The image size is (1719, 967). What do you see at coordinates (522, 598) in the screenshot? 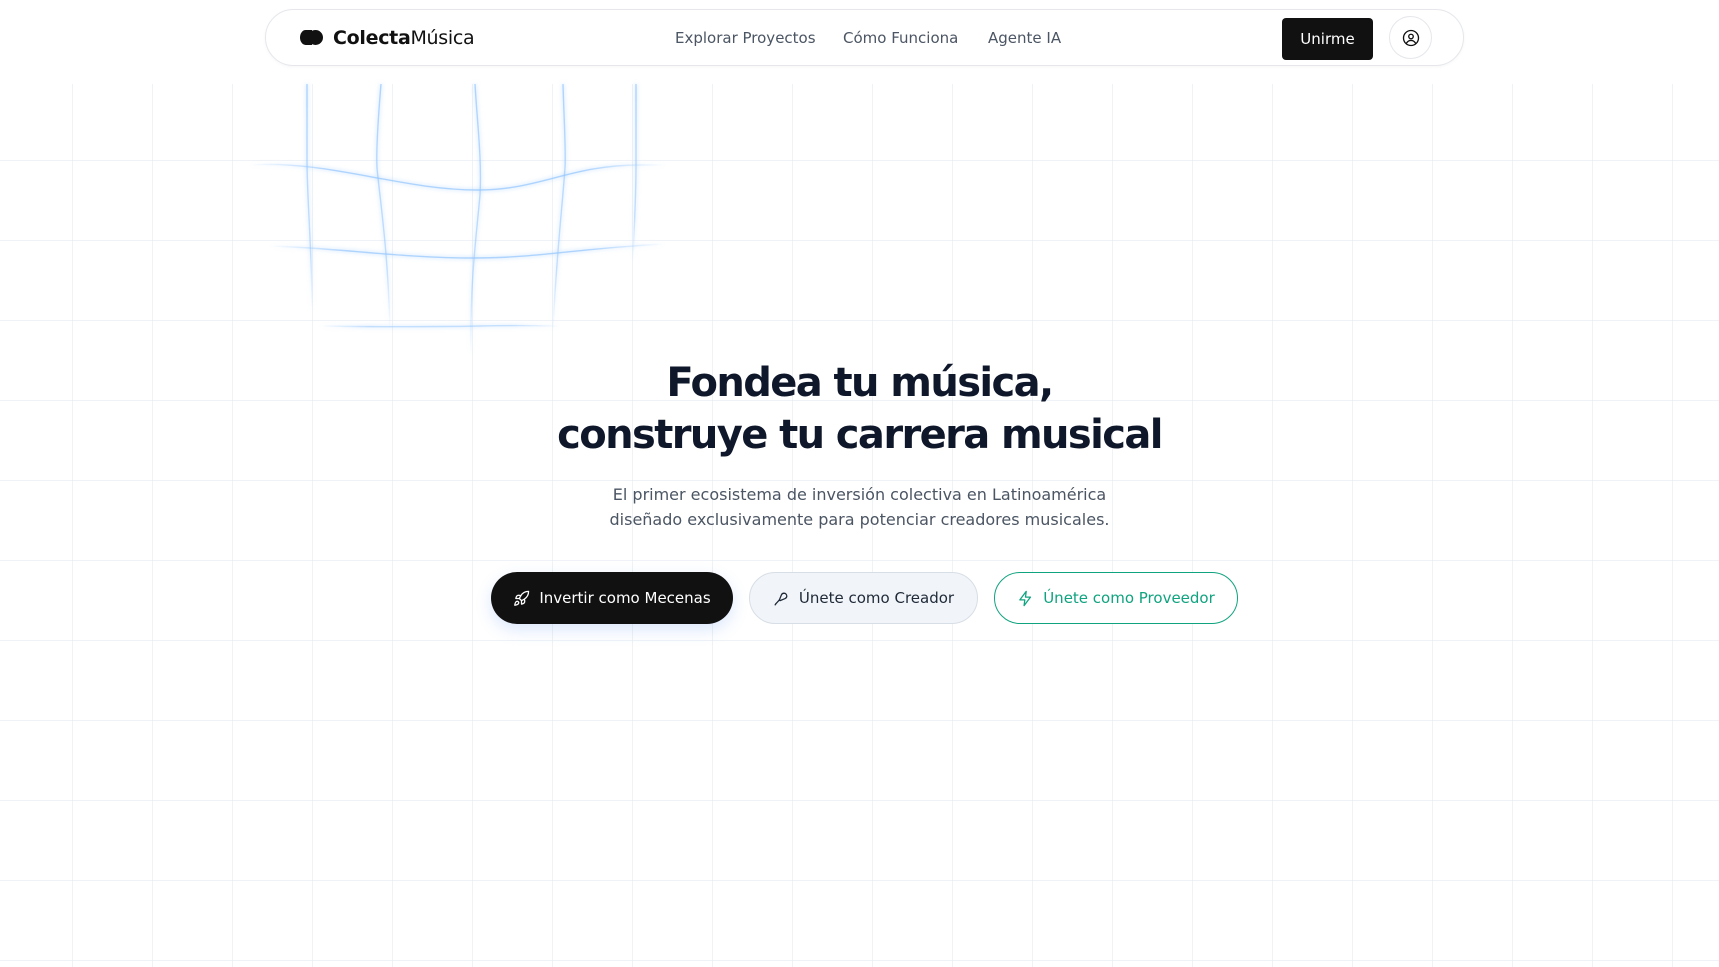
I see `rocket-icon` at bounding box center [522, 598].